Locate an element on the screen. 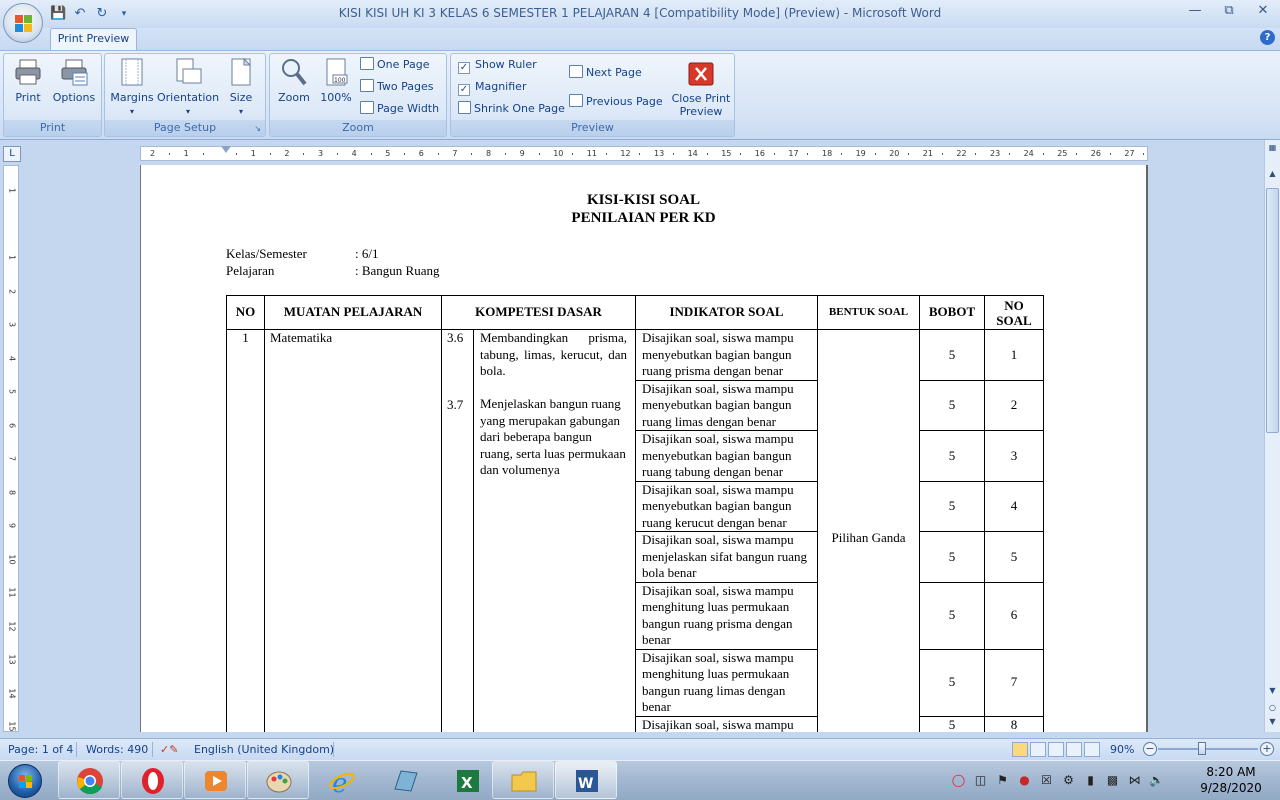 The width and height of the screenshot is (1280, 800). zoom-in-icon: + is located at coordinates (1267, 749).